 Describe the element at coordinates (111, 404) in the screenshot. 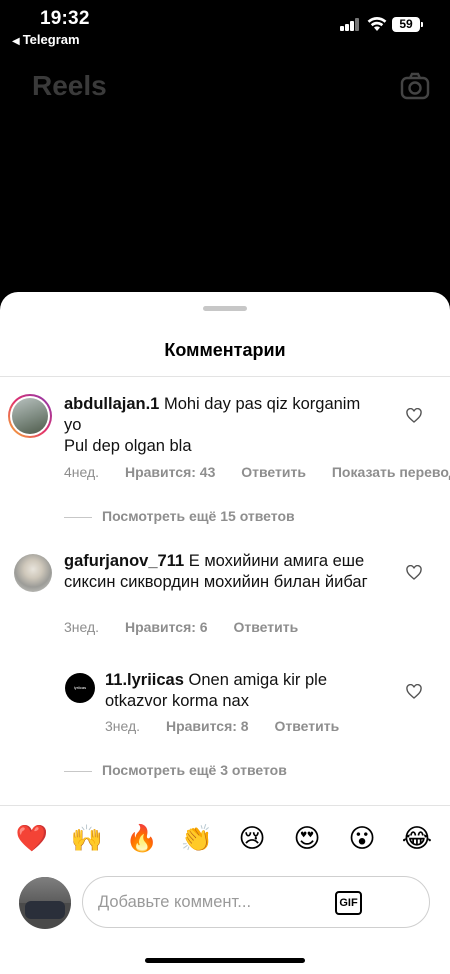

I see `comment-username: abdullajan.1` at that location.